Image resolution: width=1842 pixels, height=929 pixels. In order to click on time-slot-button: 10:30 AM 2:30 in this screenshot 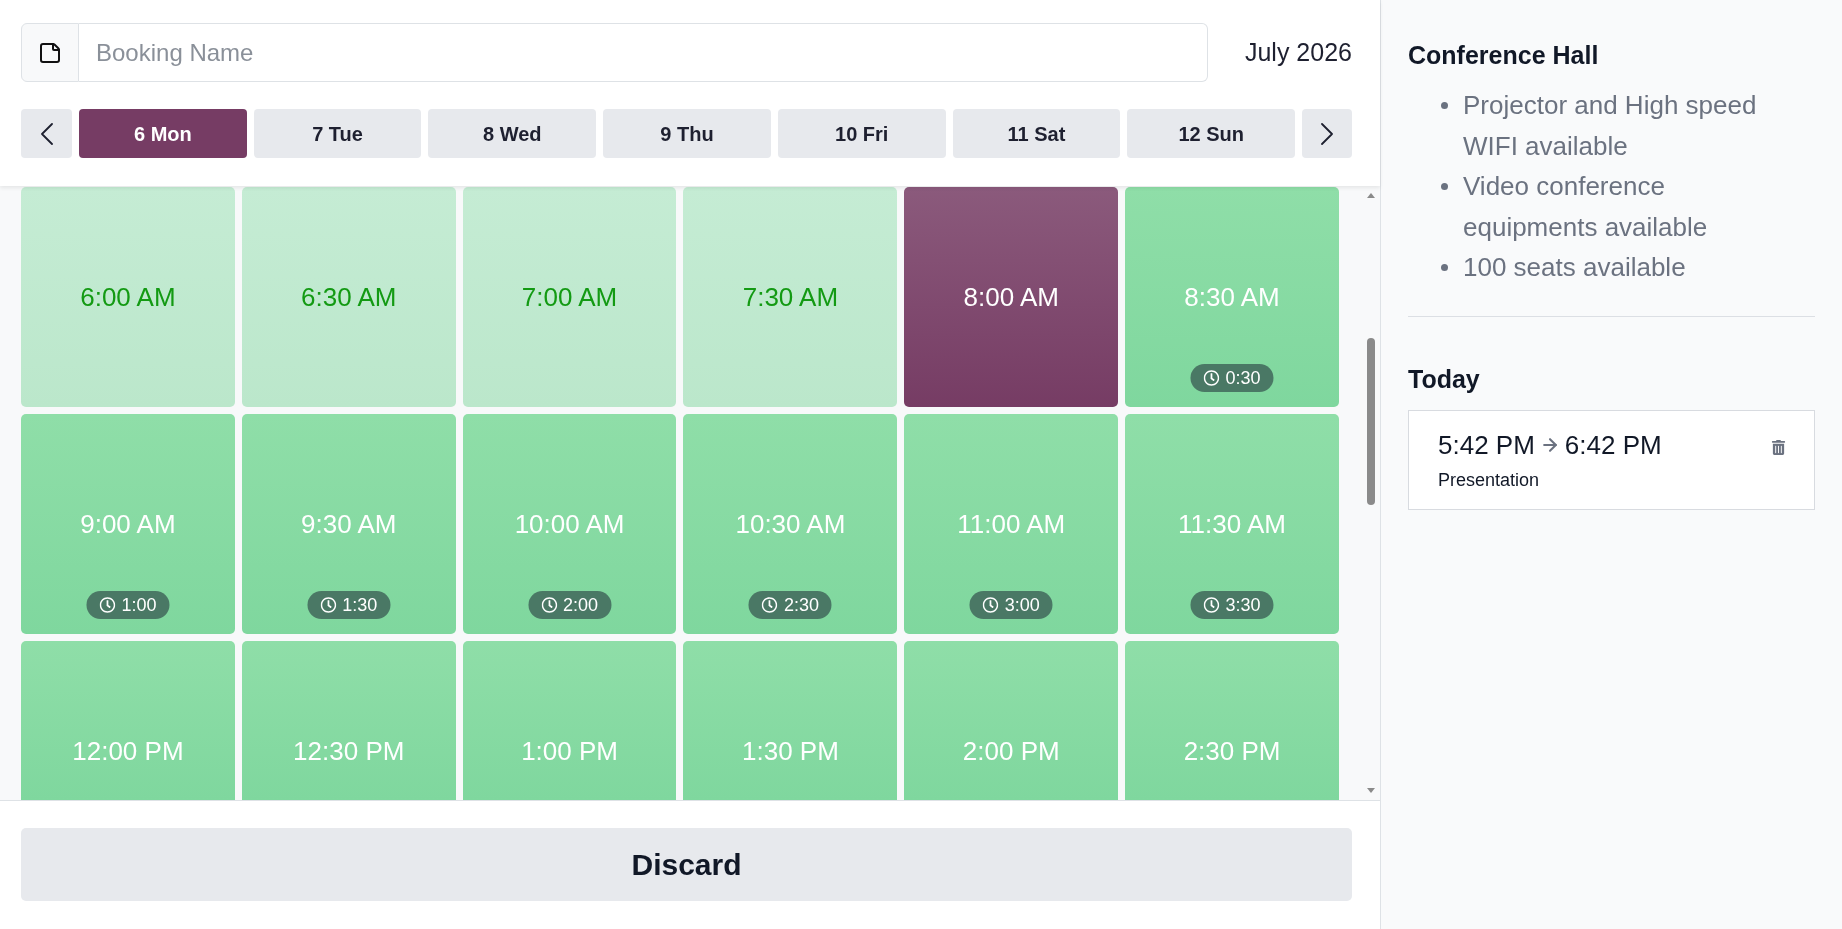, I will do `click(790, 524)`.